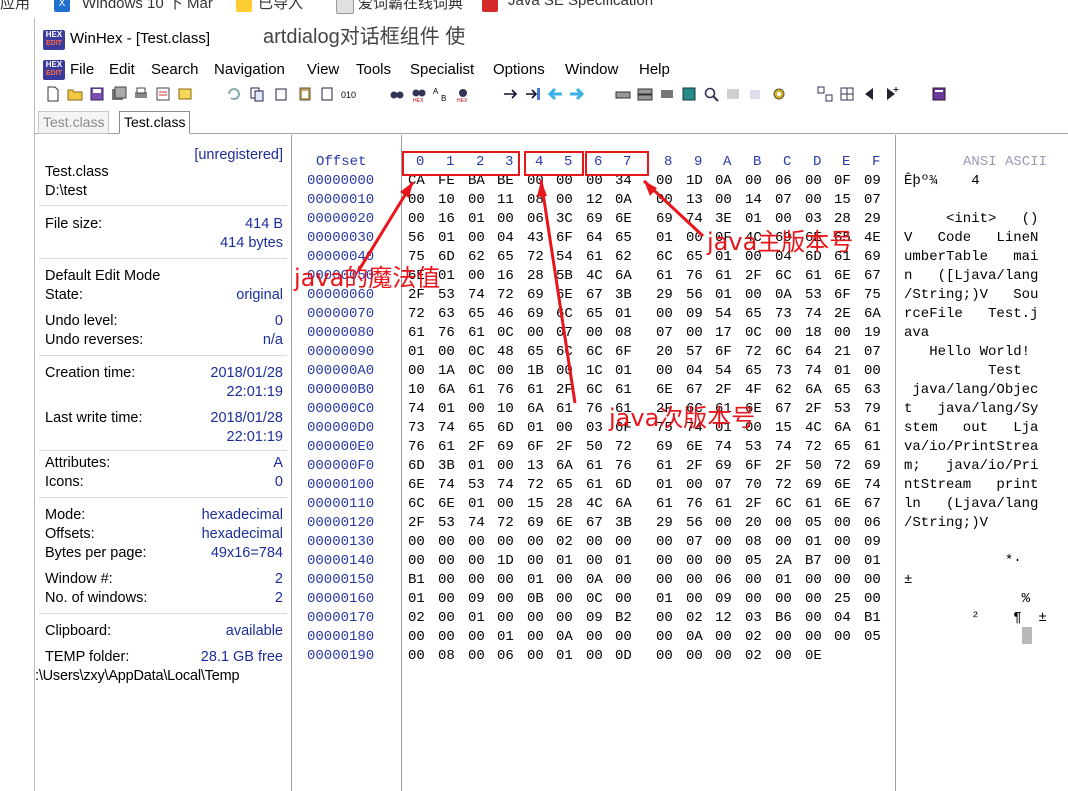 This screenshot has width=1068, height=791. Describe the element at coordinates (505, 314) in the screenshot. I see `hex-byte: 46` at that location.